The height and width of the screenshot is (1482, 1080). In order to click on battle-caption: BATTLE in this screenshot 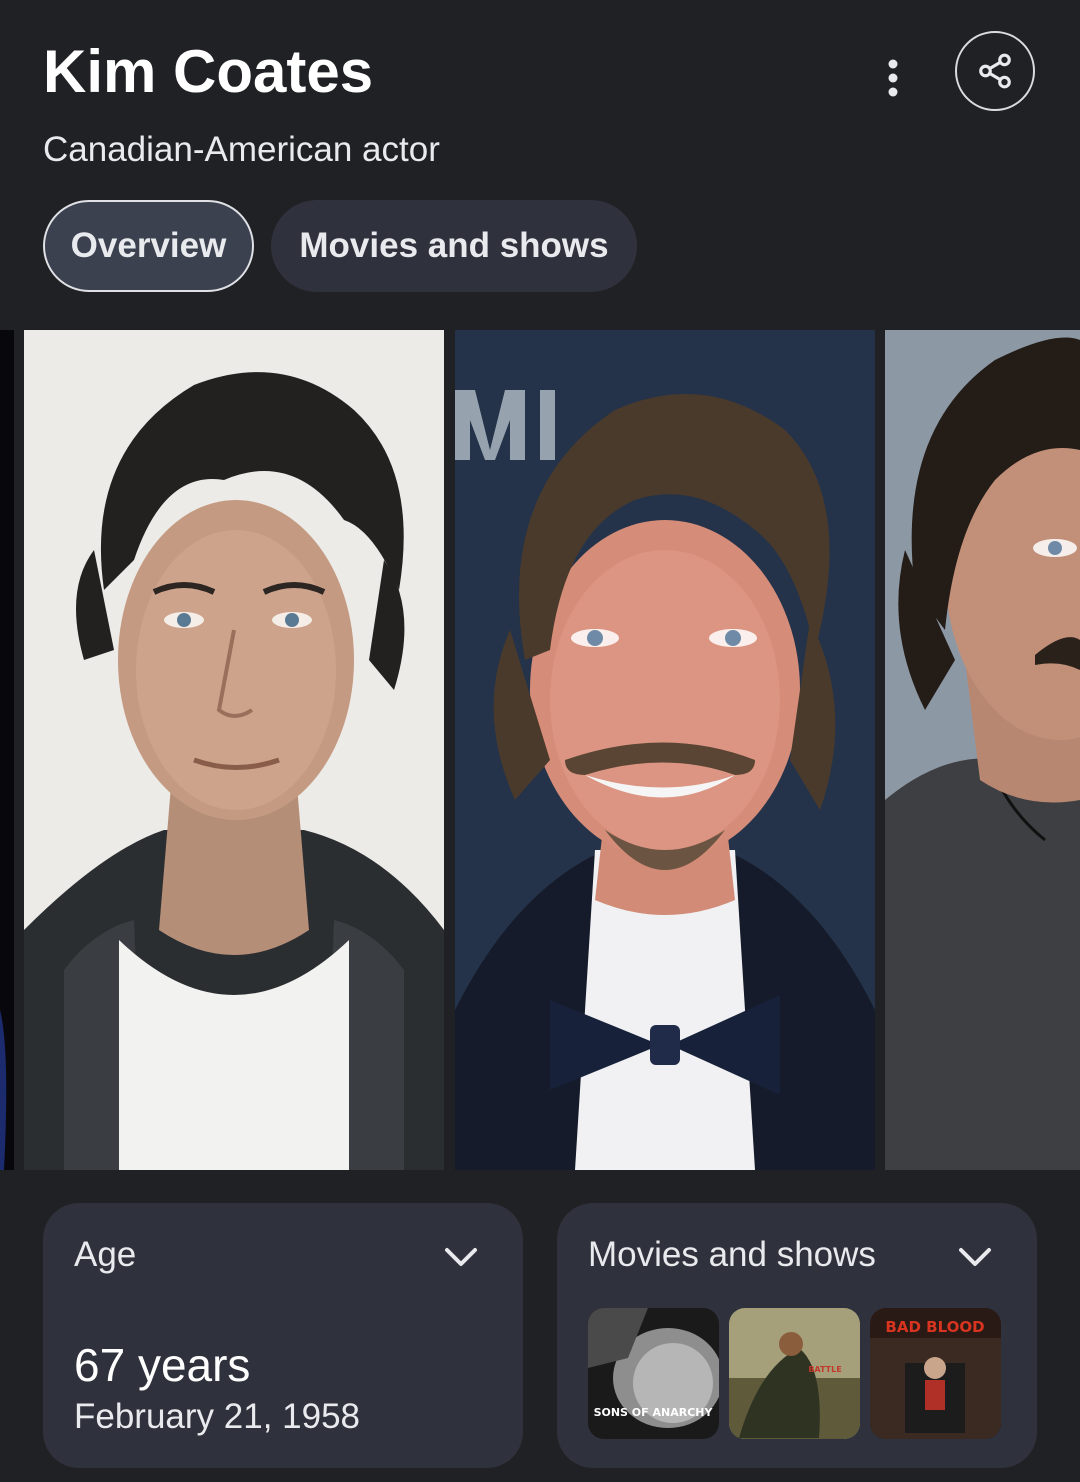, I will do `click(824, 1369)`.